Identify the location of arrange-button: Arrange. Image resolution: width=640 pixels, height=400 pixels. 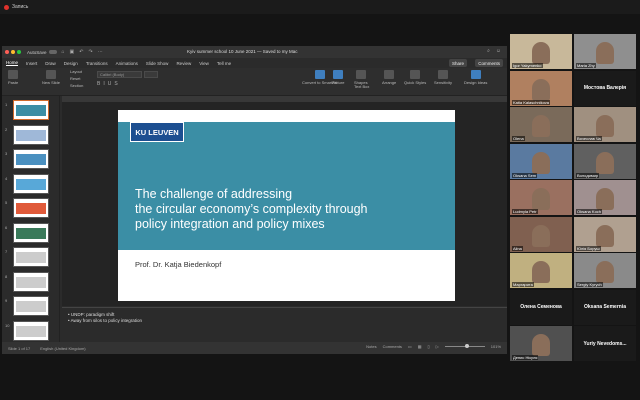
(389, 77).